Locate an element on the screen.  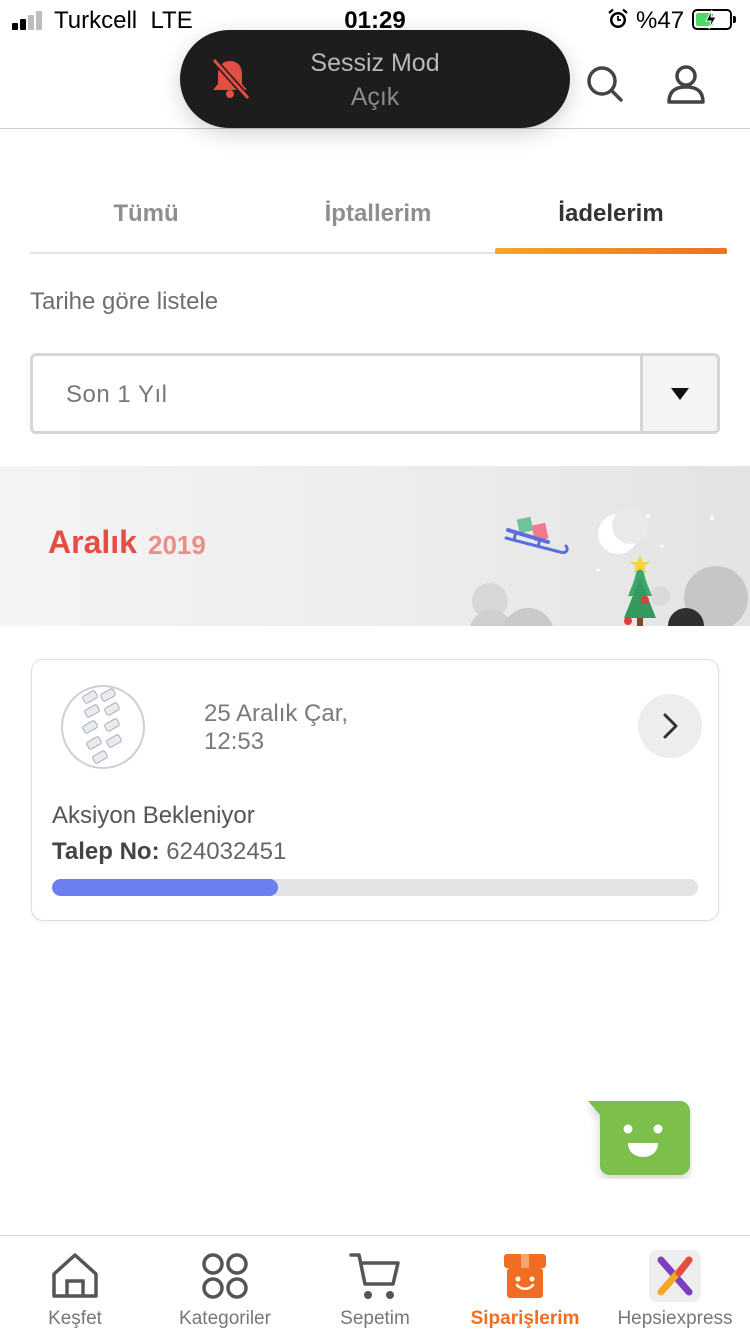
battery-percentage: %47 is located at coordinates (660, 20).